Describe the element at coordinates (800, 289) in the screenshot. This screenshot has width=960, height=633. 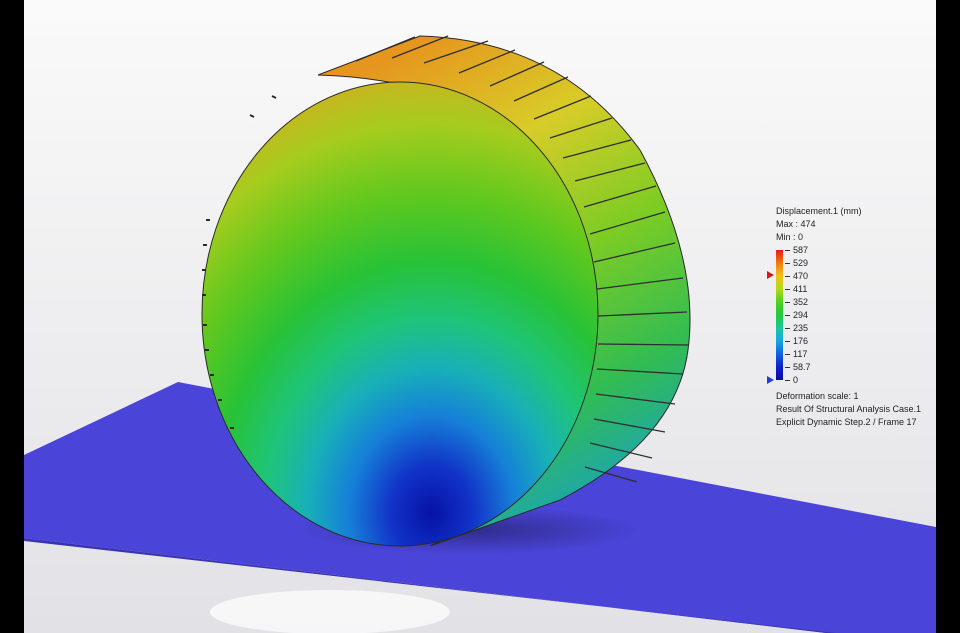
I see `scale-label: 411` at that location.